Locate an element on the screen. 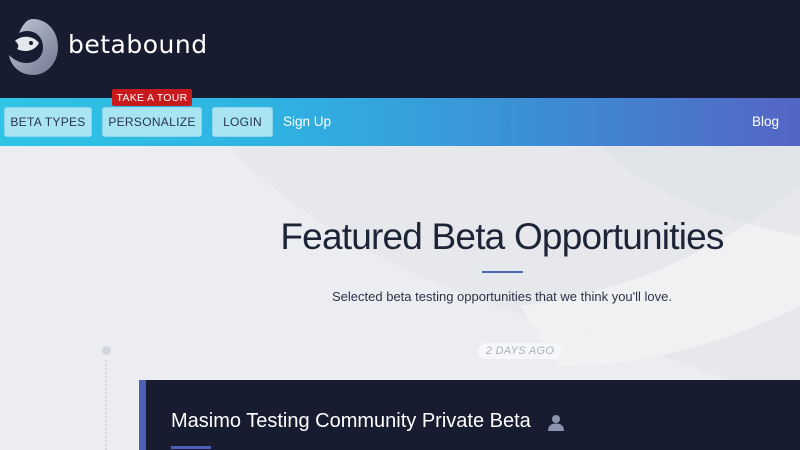  brand-name: betabound is located at coordinates (138, 44).